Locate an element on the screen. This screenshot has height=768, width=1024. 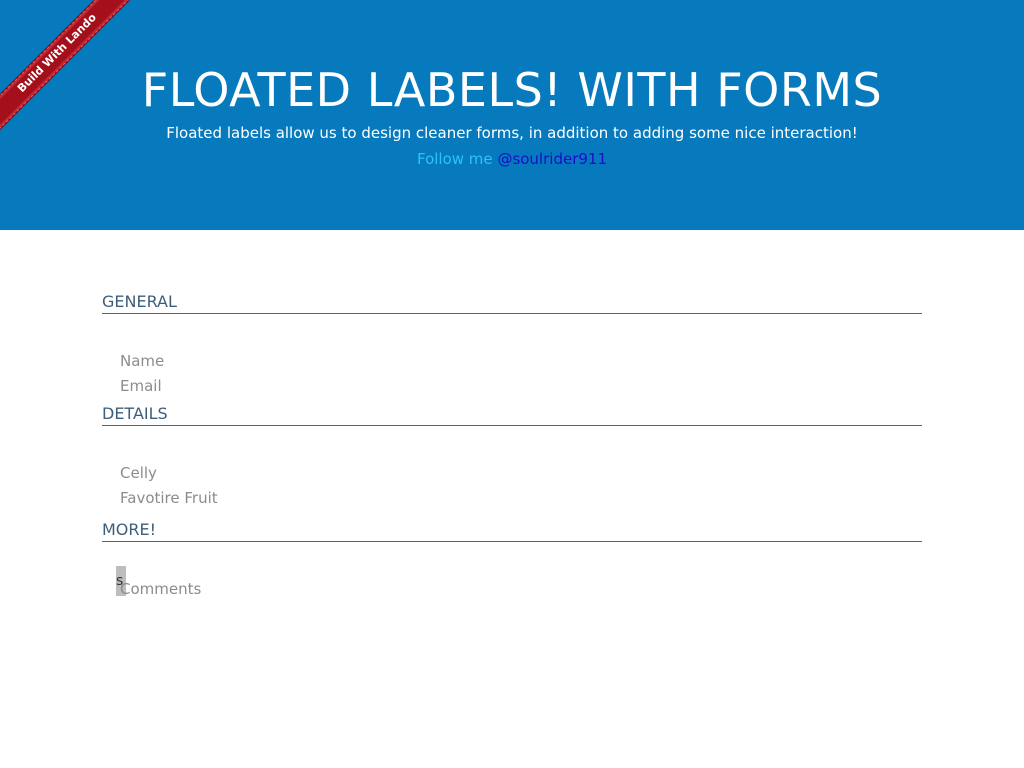
twitter-handle-link: @soulrider911 is located at coordinates (552, 159).